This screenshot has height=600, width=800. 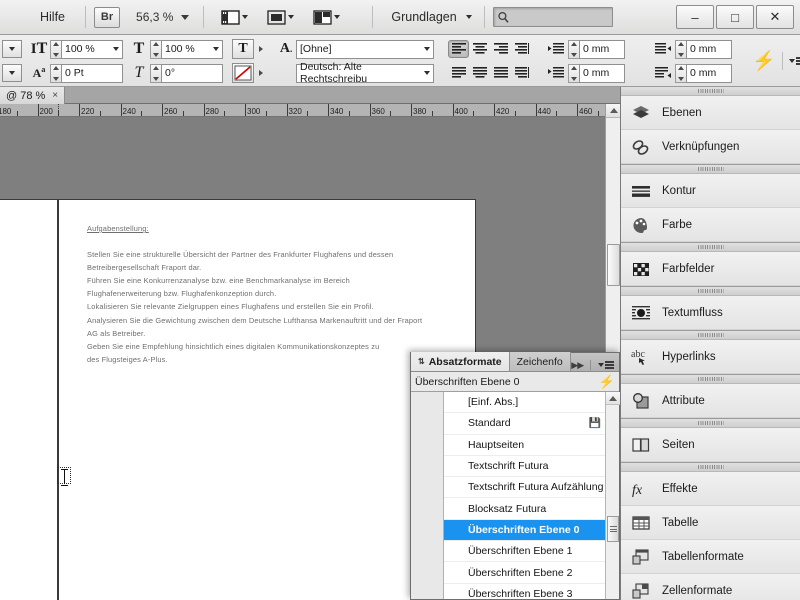 What do you see at coordinates (602, 73) in the screenshot?
I see `indent-first-input: 0 mm` at bounding box center [602, 73].